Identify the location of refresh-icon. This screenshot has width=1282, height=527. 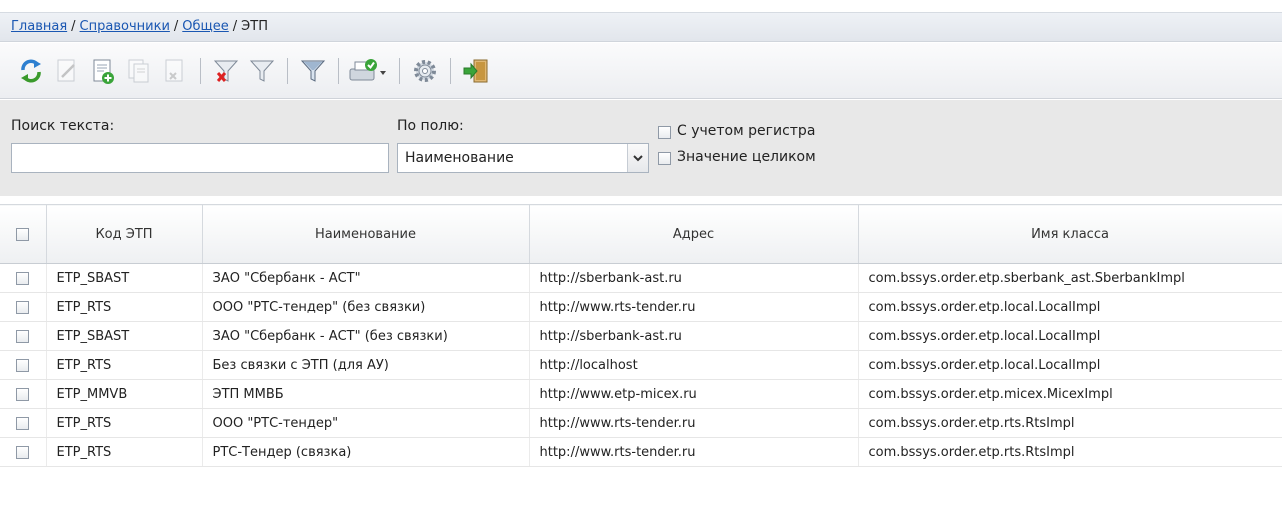
(31, 70).